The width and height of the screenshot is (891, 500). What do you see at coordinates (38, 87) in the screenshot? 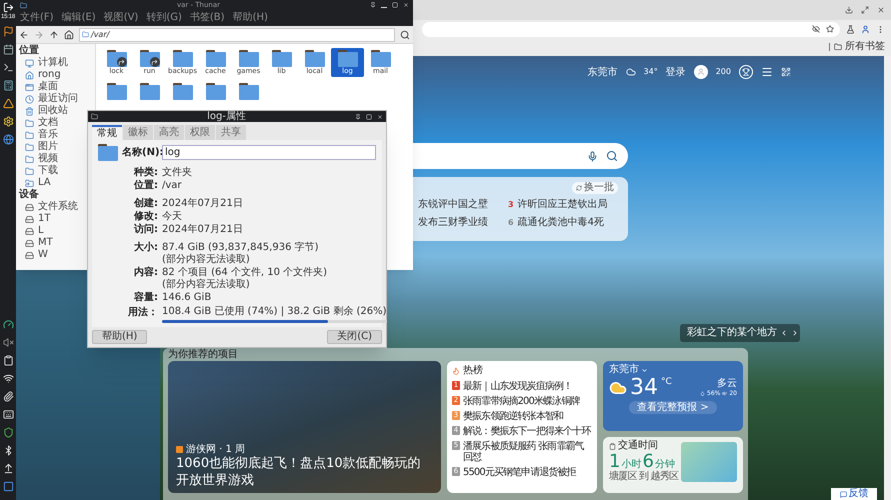
I see `sidebar-item: 桌面` at bounding box center [38, 87].